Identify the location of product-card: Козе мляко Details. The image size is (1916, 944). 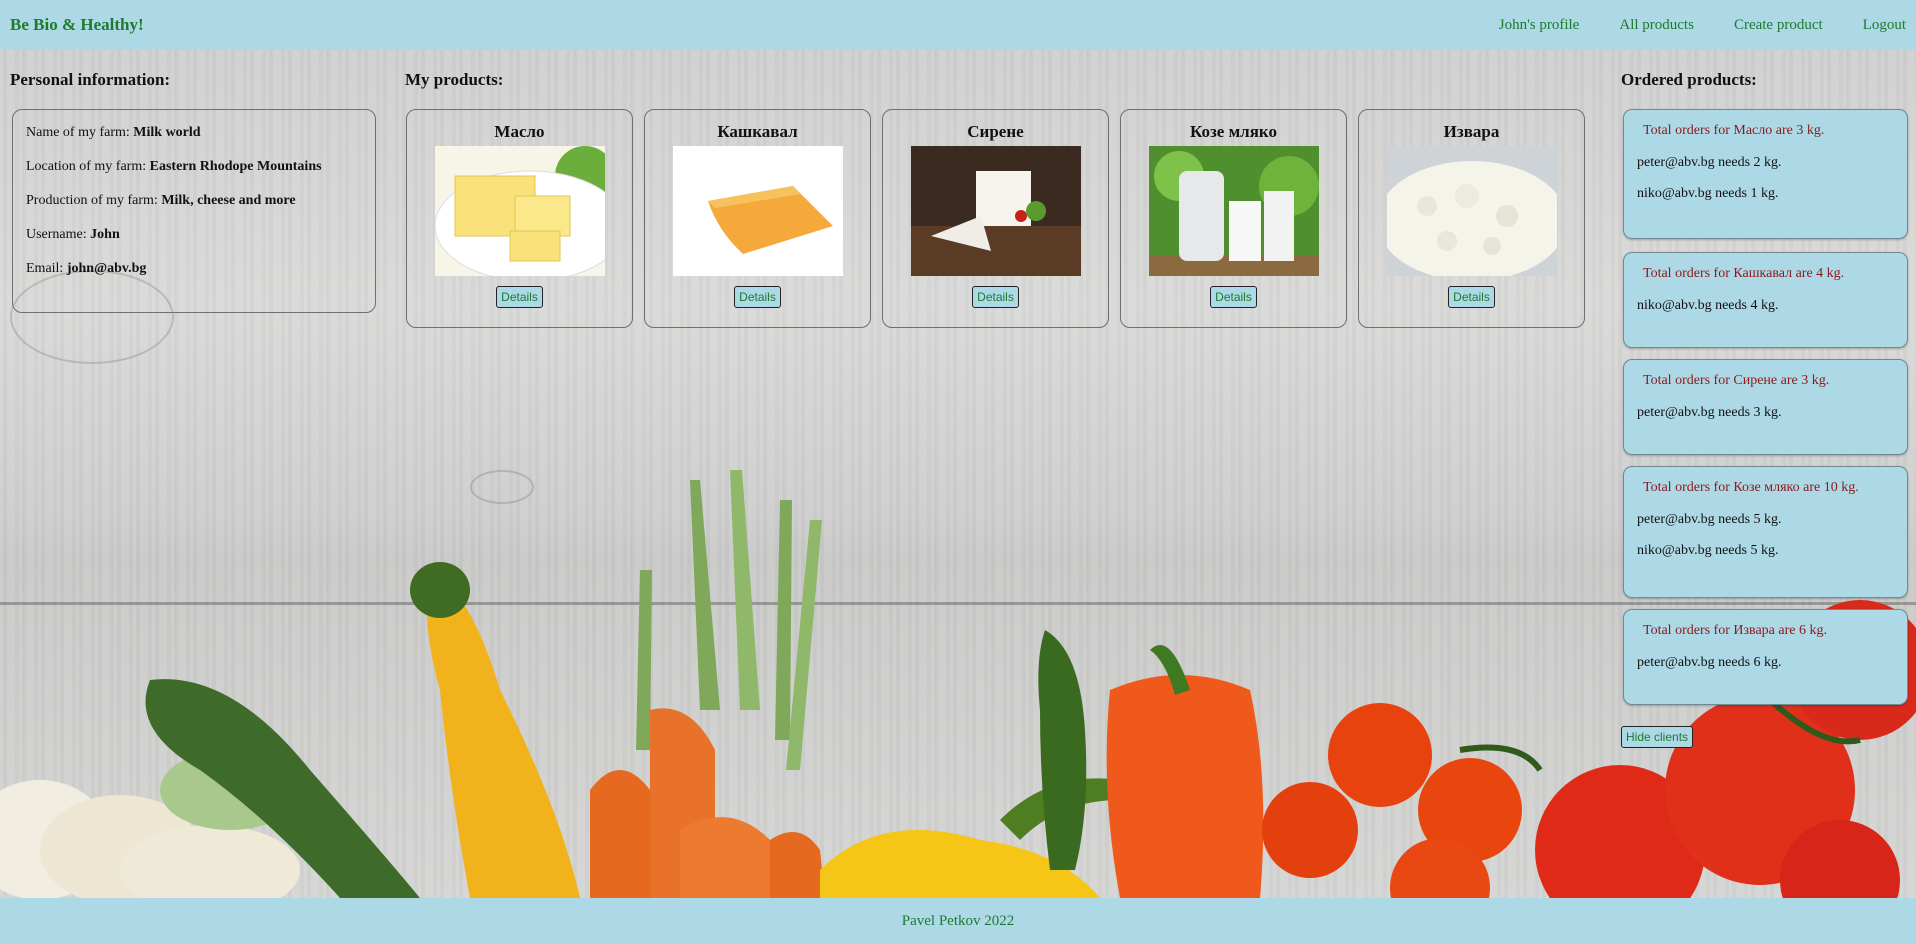
(1233, 218).